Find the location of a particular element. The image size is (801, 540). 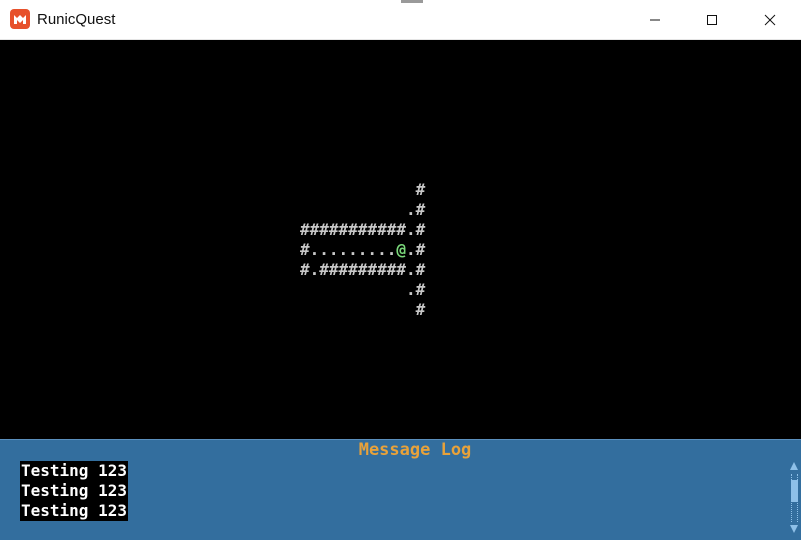

close-button is located at coordinates (770, 20).